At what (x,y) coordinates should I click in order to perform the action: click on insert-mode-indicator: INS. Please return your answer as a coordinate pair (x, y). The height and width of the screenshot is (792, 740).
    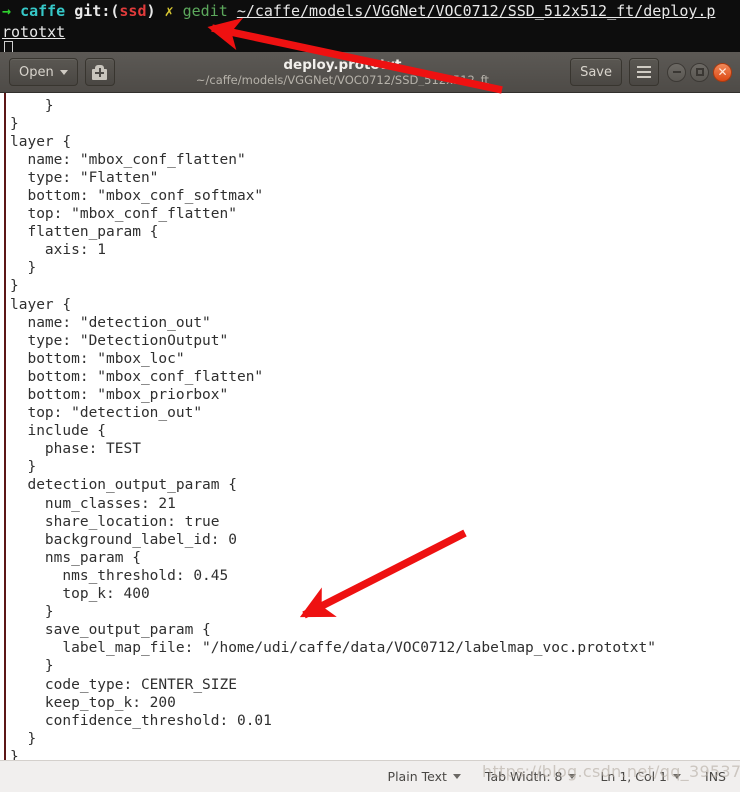
    Looking at the image, I should click on (715, 776).